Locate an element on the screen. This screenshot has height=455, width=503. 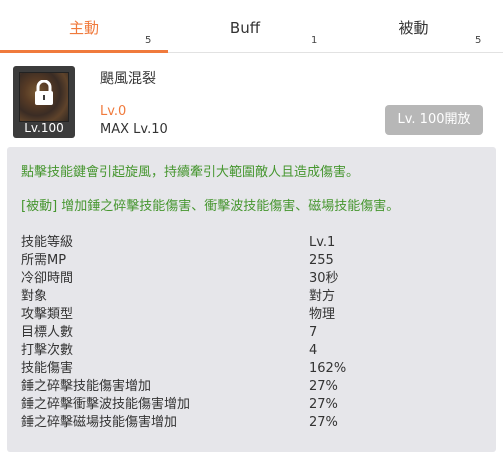
stat-row: 錘之碎擊磁場技能傷害增加 27% is located at coordinates (251, 422).